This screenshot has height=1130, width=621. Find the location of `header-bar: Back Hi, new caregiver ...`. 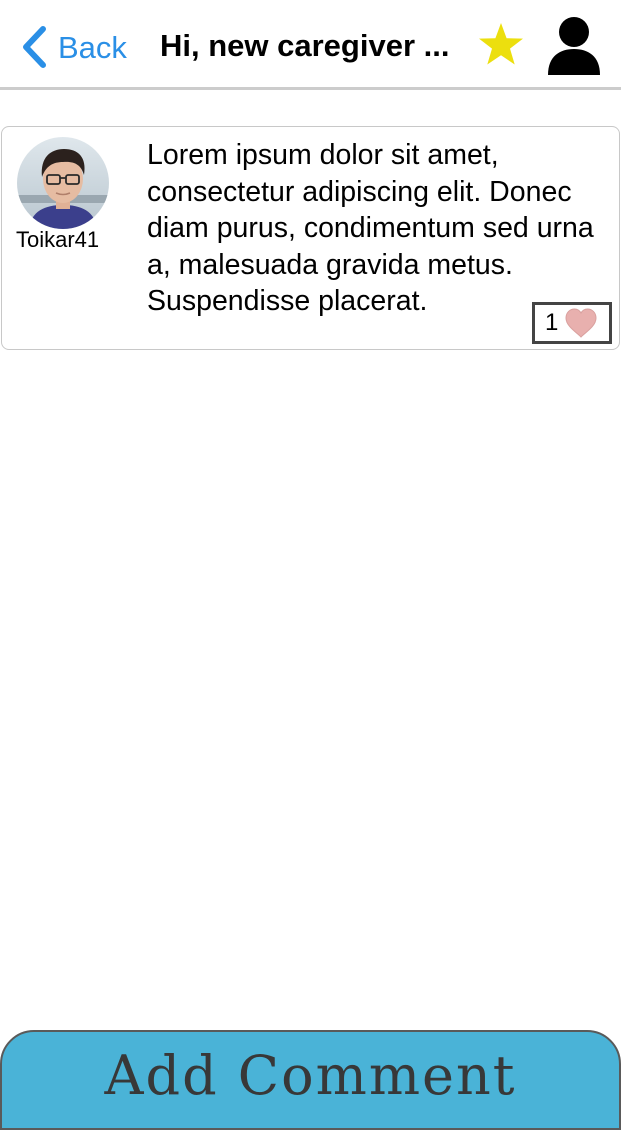

header-bar: Back Hi, new caregiver ... is located at coordinates (310, 45).